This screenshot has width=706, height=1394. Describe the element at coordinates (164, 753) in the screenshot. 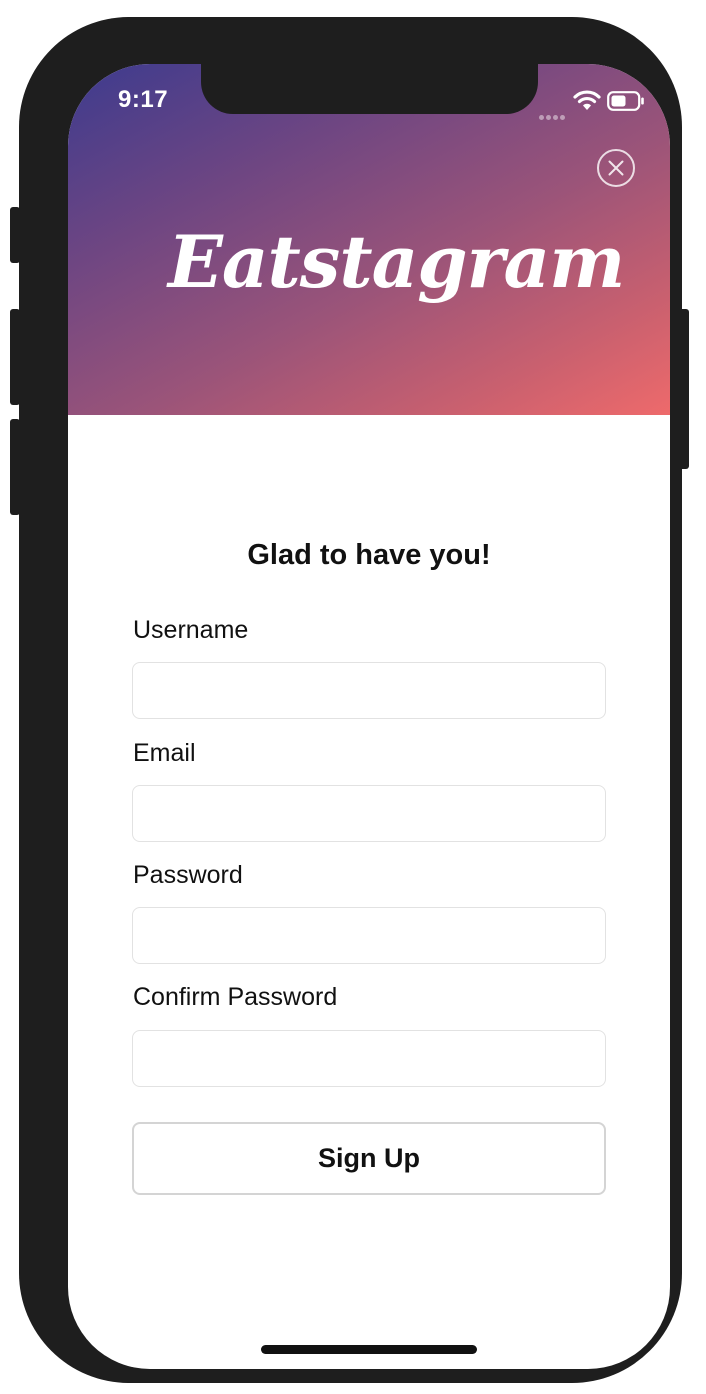

I see `email-label: Email` at that location.